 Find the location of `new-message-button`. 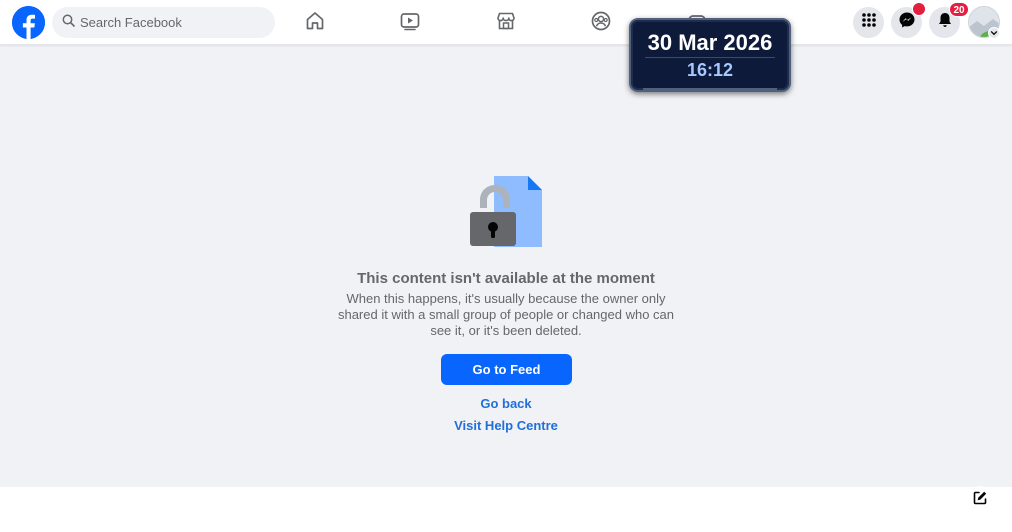

new-message-button is located at coordinates (980, 500).